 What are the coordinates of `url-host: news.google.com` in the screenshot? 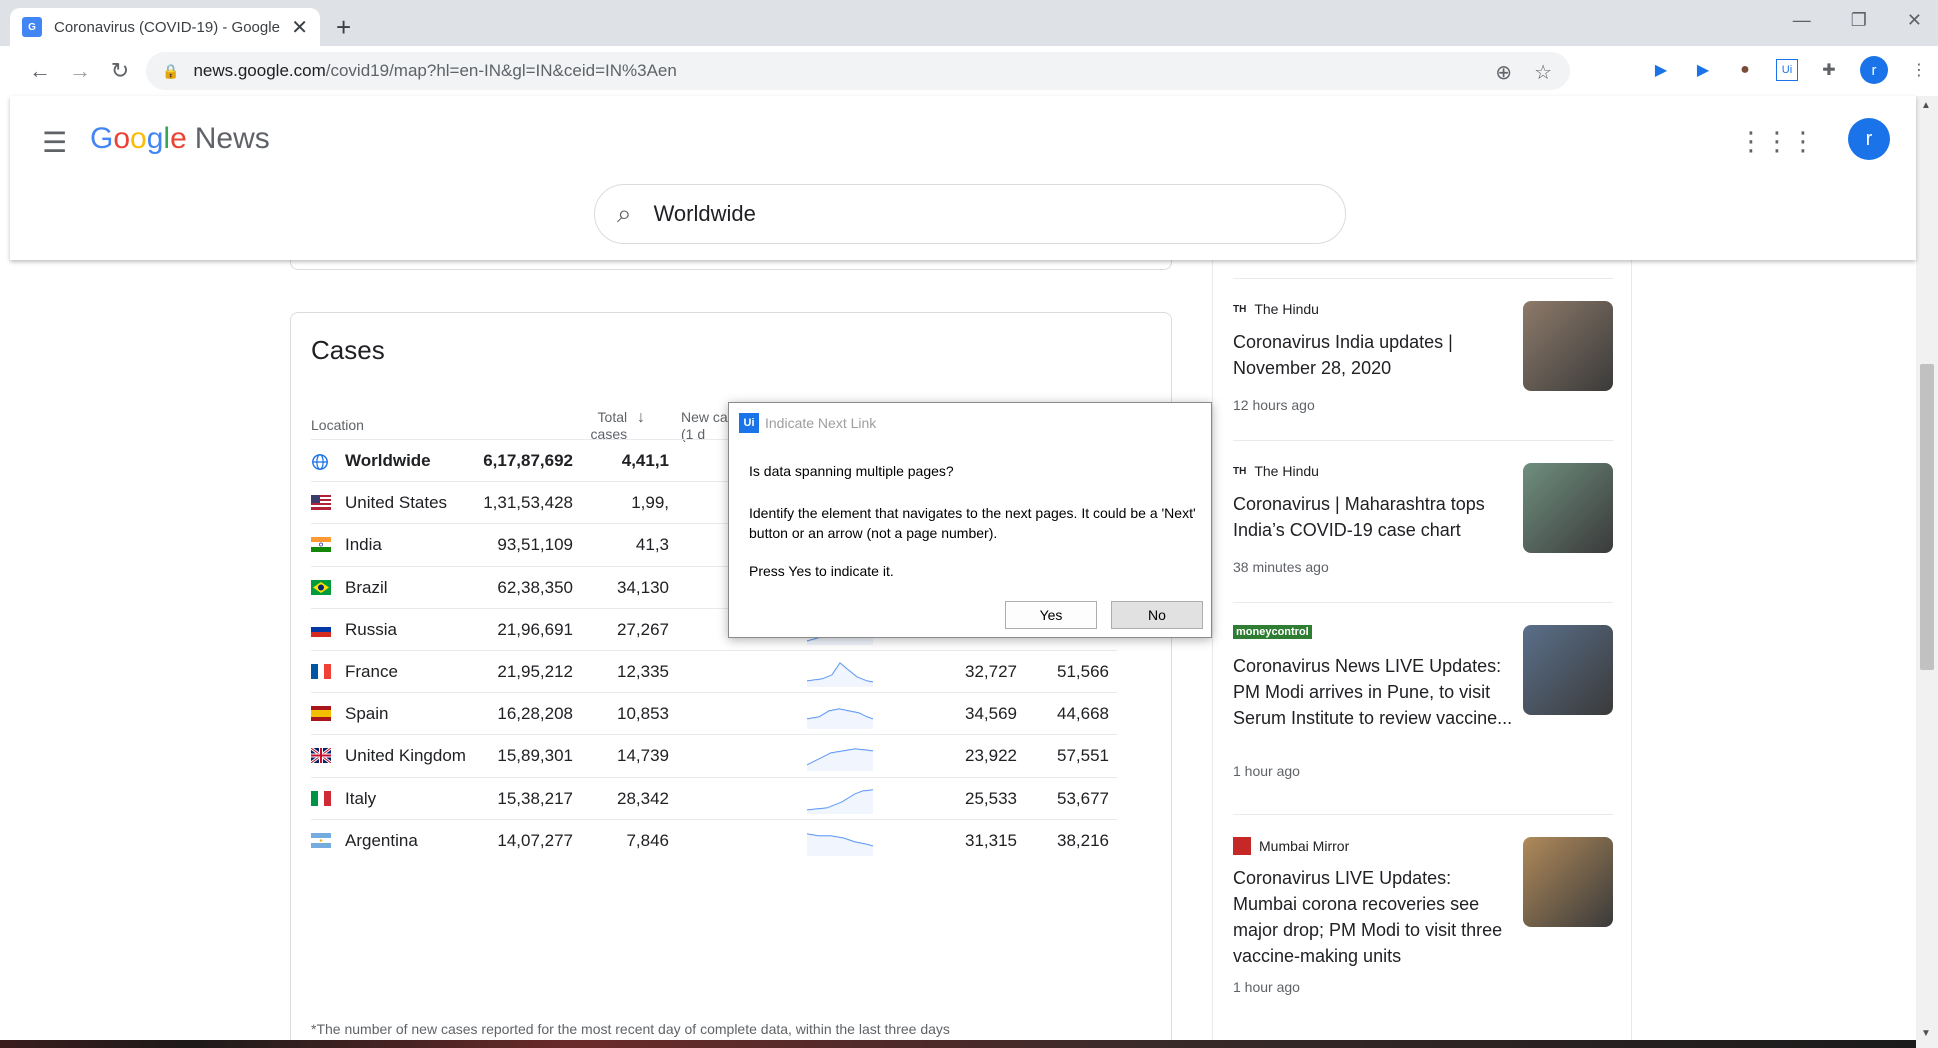 It's located at (259, 70).